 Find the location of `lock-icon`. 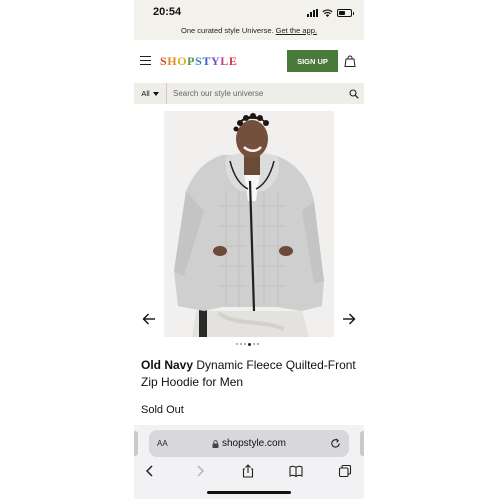

lock-icon is located at coordinates (215, 443).